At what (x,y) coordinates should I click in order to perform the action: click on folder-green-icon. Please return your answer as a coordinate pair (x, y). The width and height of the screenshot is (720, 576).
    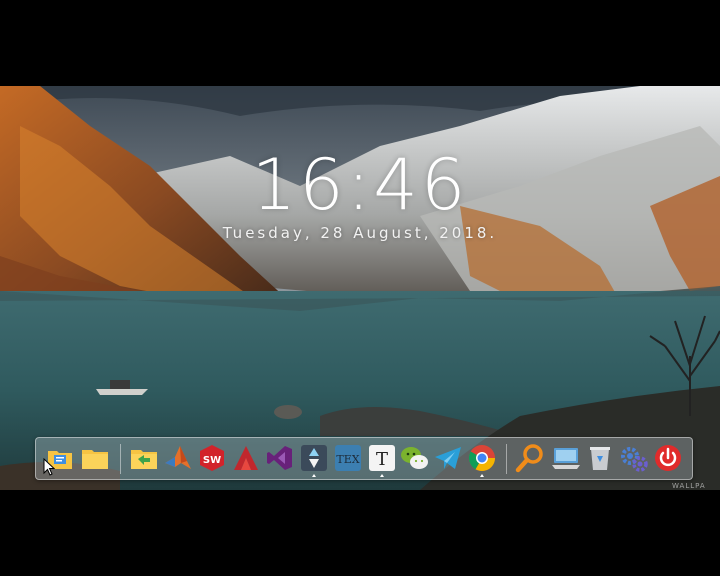
    Looking at the image, I should click on (144, 458).